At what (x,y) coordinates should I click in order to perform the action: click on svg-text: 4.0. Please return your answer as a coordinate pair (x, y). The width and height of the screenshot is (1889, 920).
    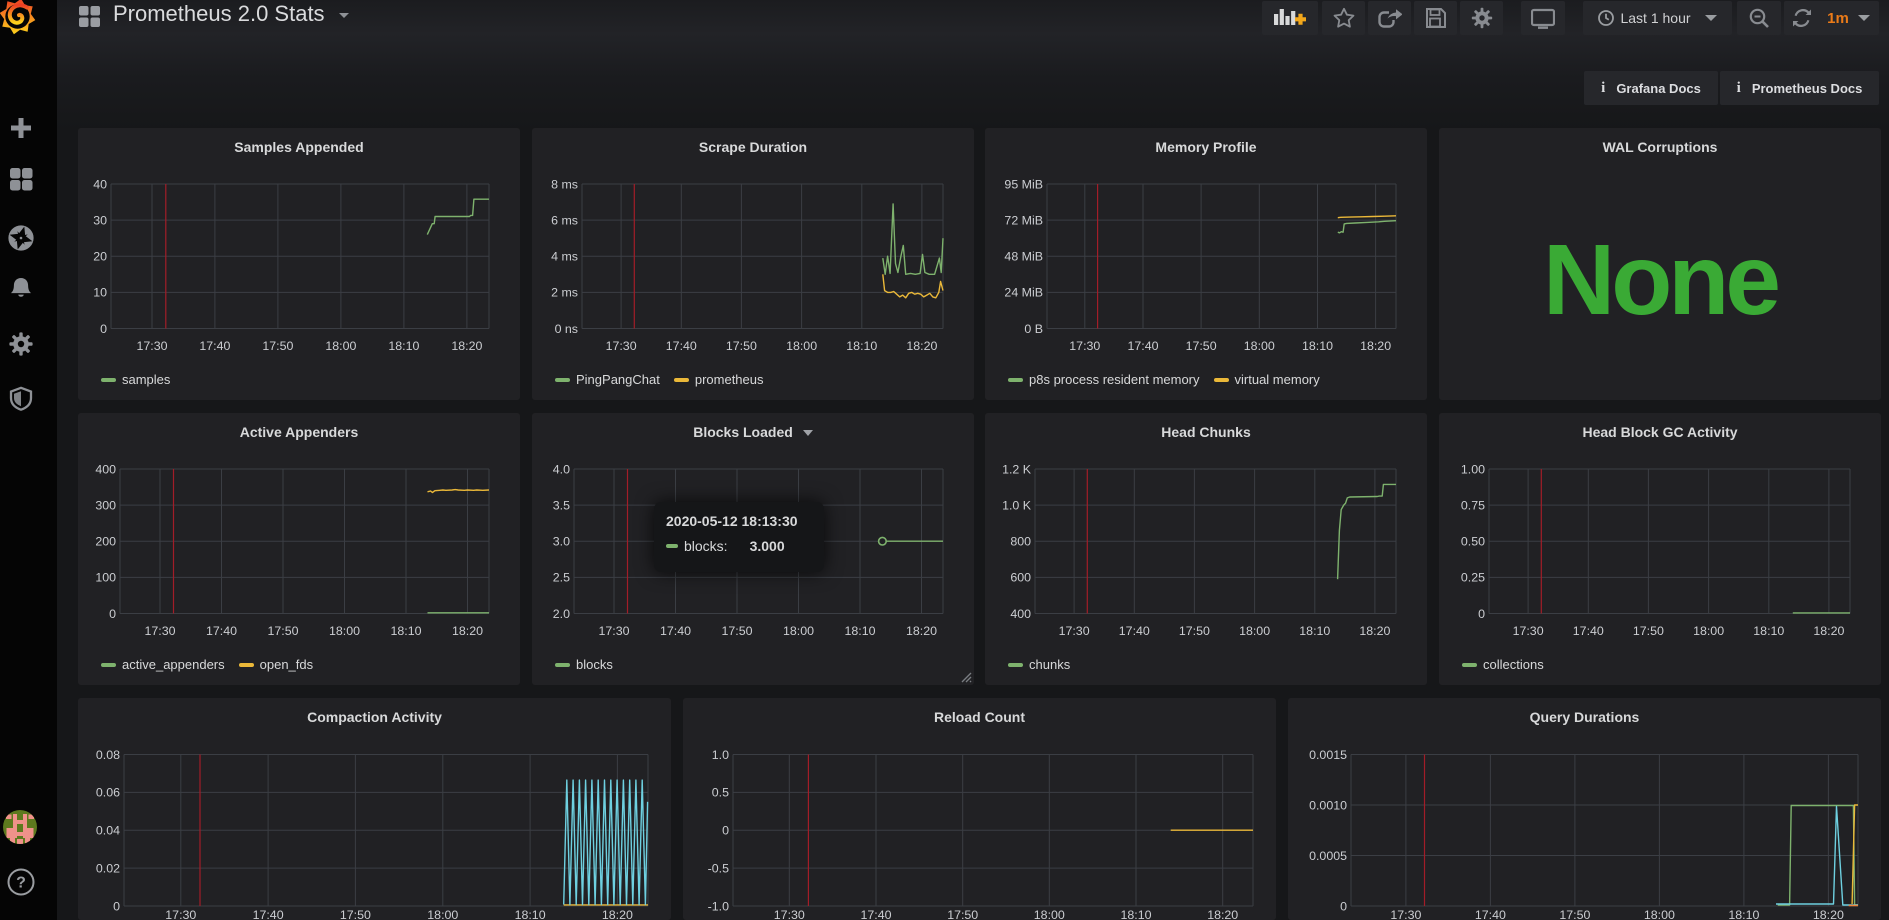
    Looking at the image, I should click on (561, 469).